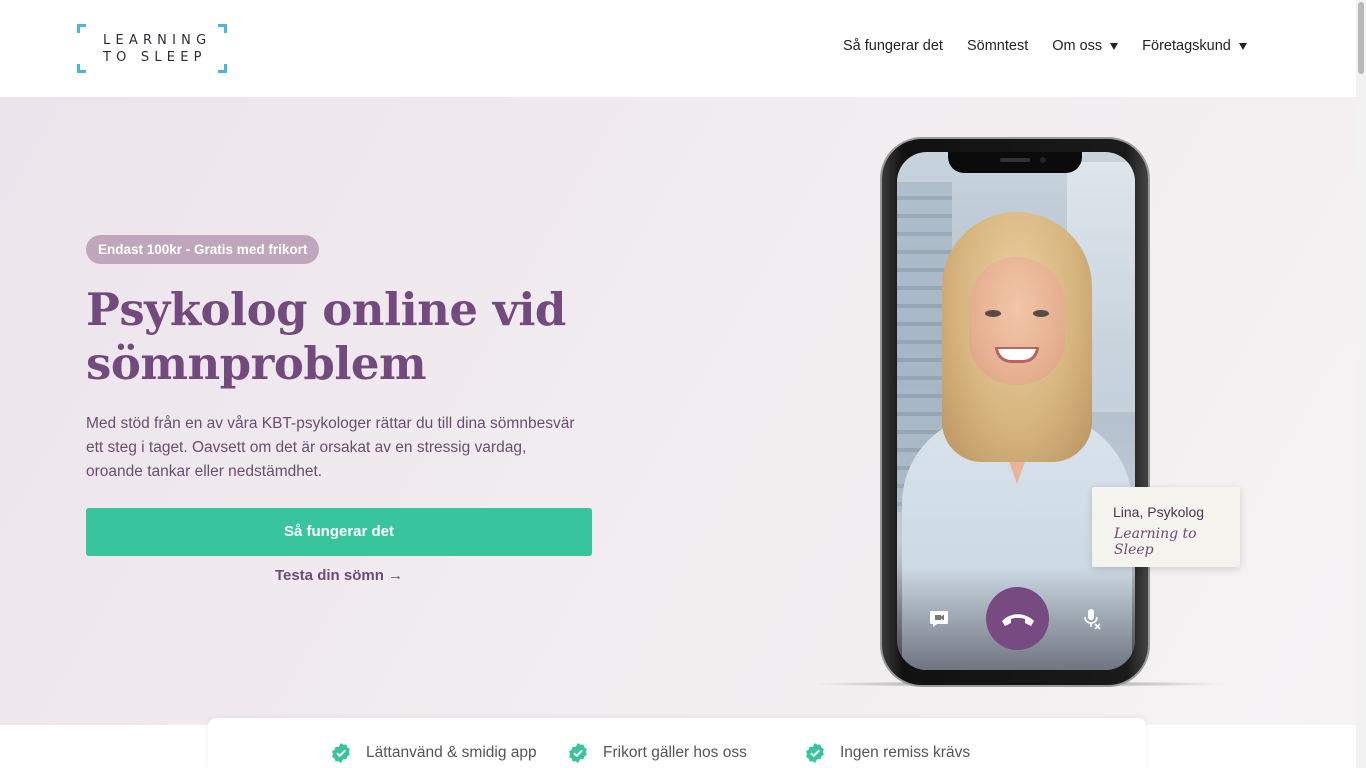 Image resolution: width=1366 pixels, height=768 pixels. I want to click on nav-link-how-it-works: Så fungerar det, so click(893, 46).